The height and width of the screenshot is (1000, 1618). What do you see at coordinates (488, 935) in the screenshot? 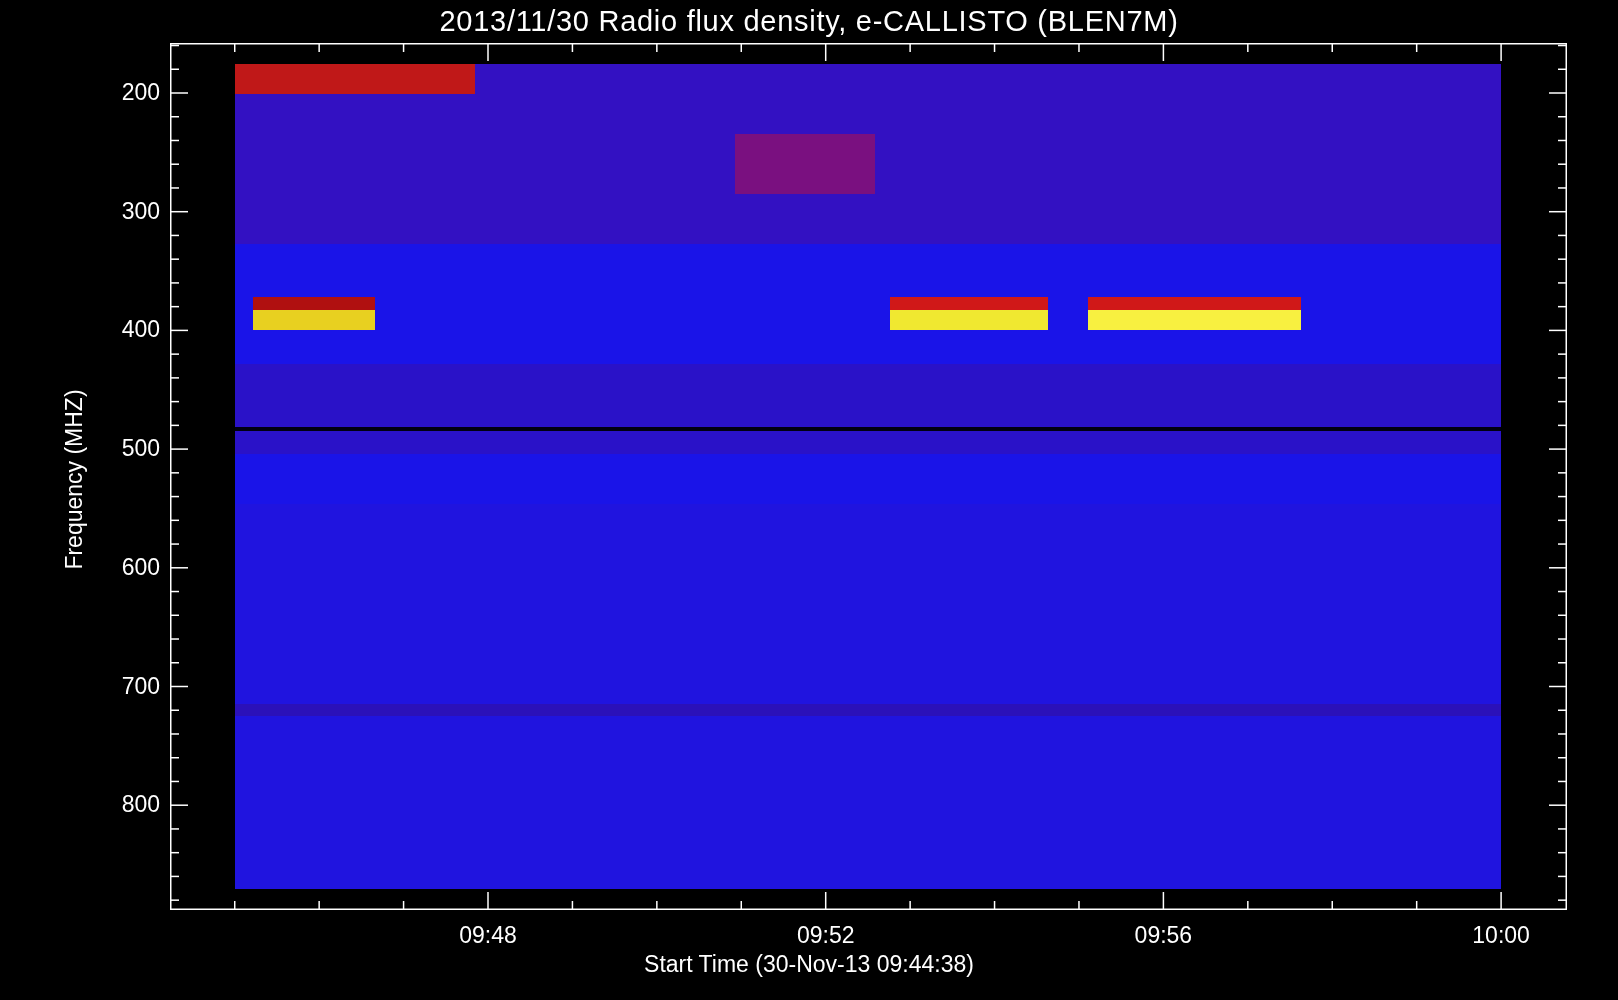
I see `x-tick-label: 09:48` at bounding box center [488, 935].